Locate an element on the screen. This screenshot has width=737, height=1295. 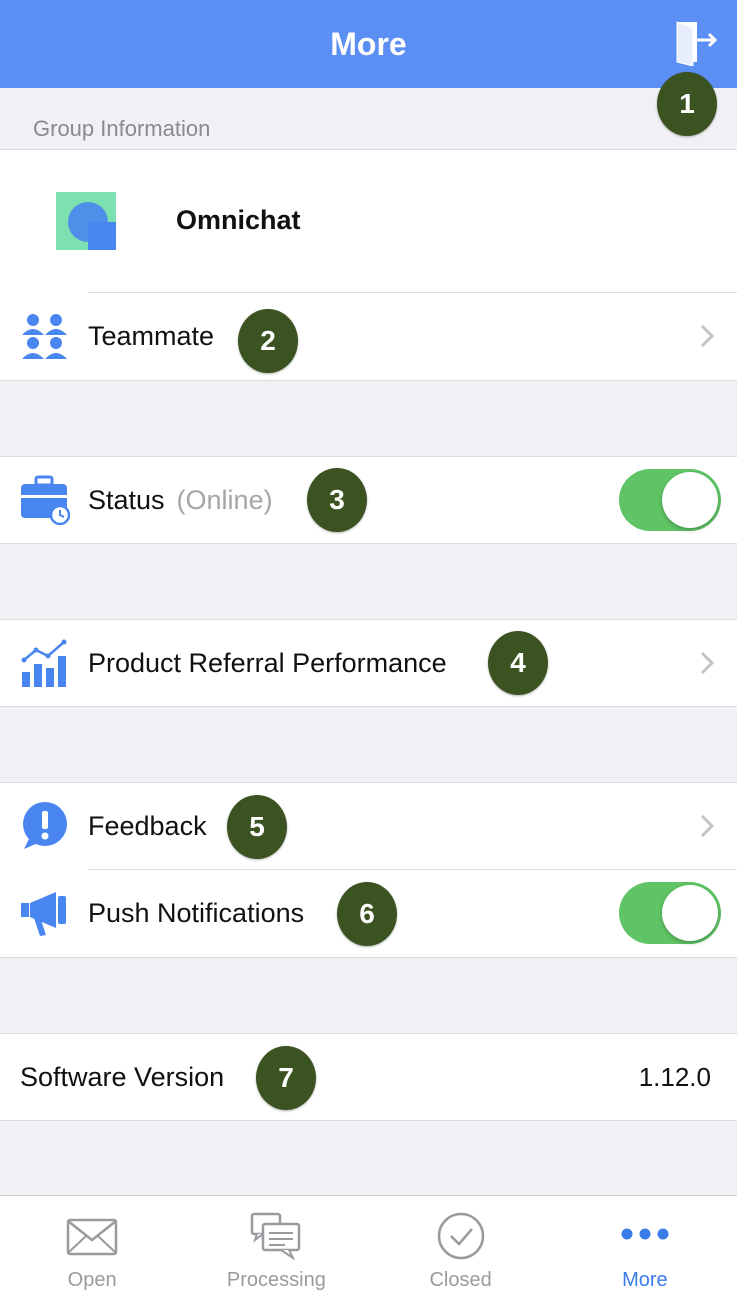
referral-block: Product Referral Performance is located at coordinates (368, 663).